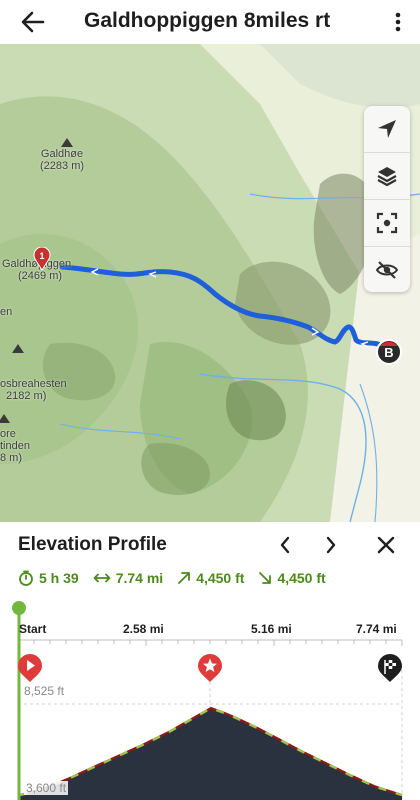 This screenshot has height=800, width=420. I want to click on map-label-fragment: en, so click(6, 312).